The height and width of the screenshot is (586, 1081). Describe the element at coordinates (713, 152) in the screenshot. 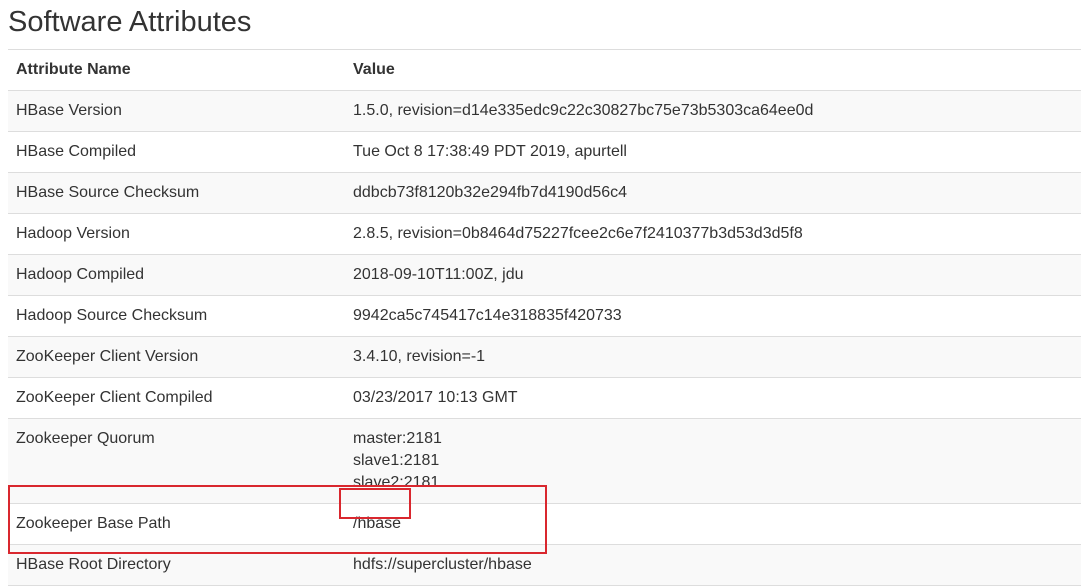

I see `attribute-value-cell: Tue Oct 8 17:38:49 PDT 2019, apurtell` at that location.